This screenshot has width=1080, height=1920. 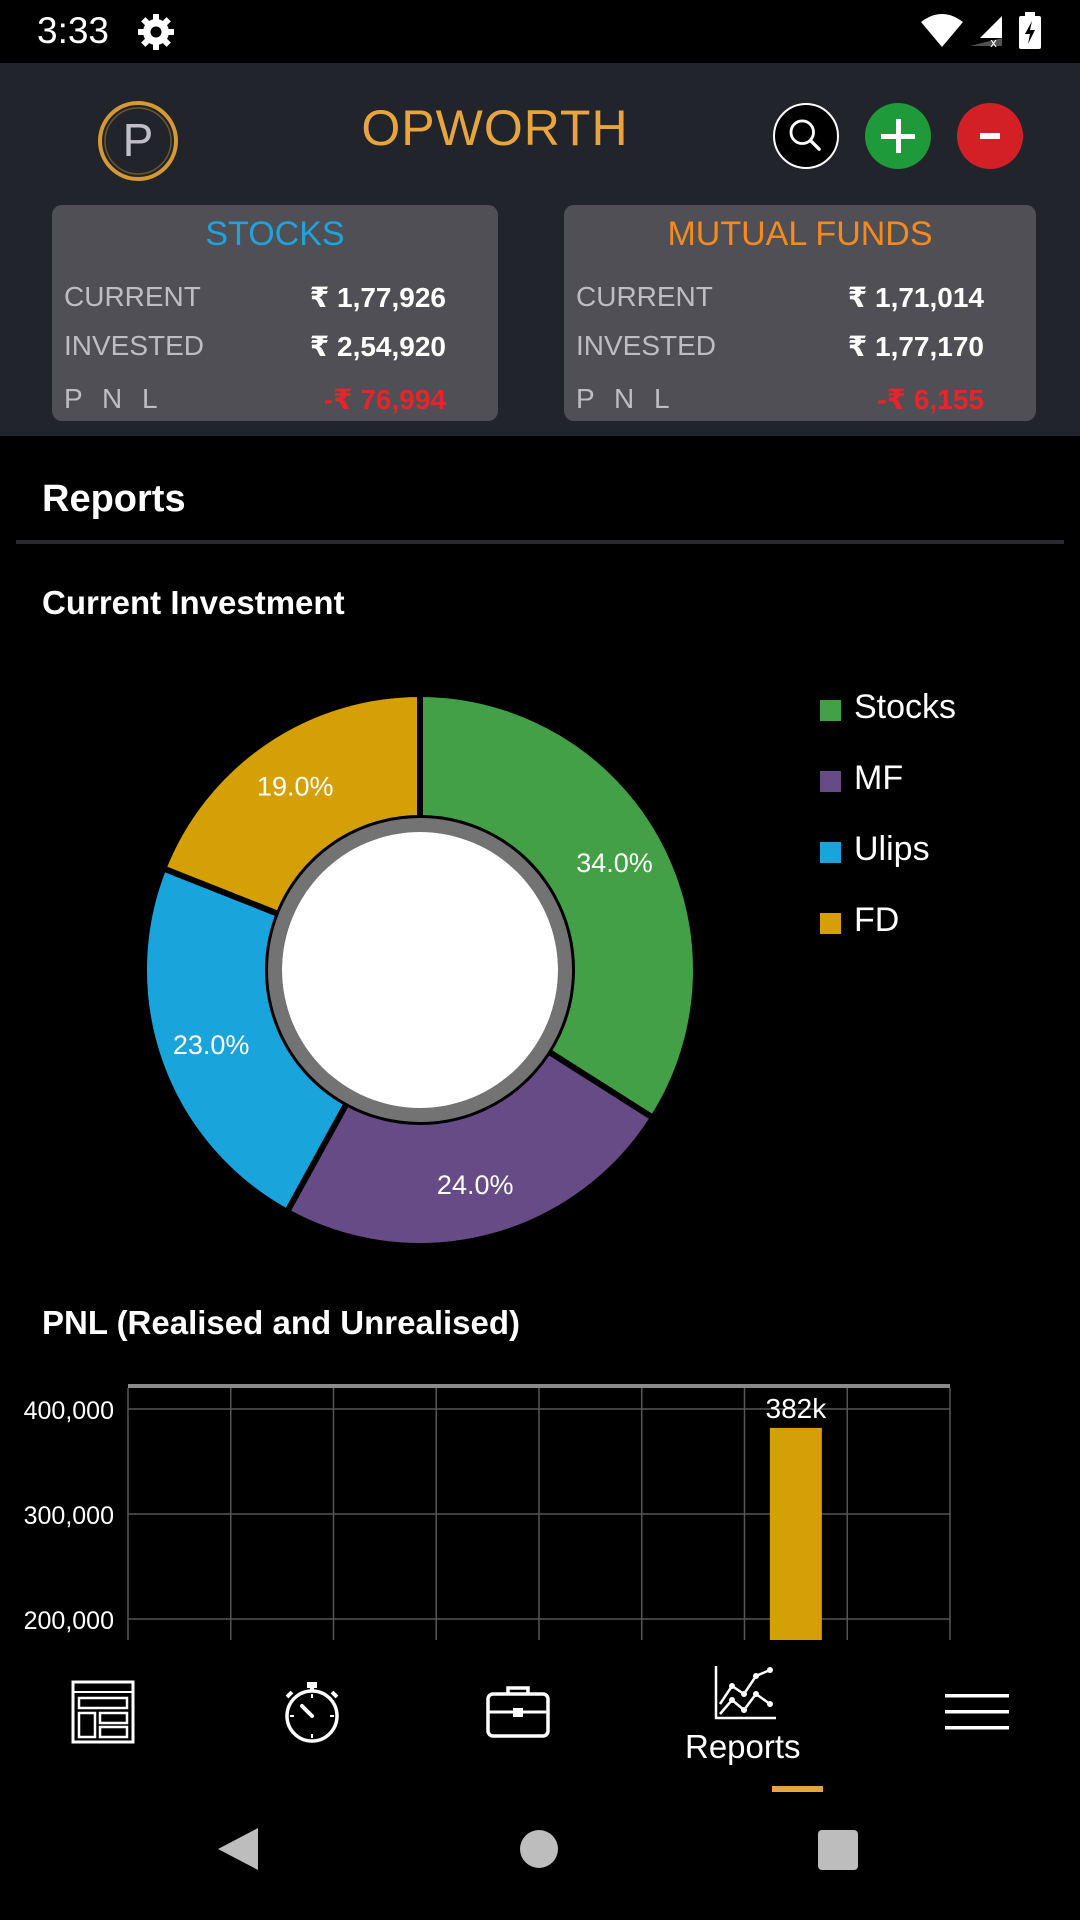 I want to click on bar-chart-title: PNL (Realised and Unrealised), so click(x=281, y=1322).